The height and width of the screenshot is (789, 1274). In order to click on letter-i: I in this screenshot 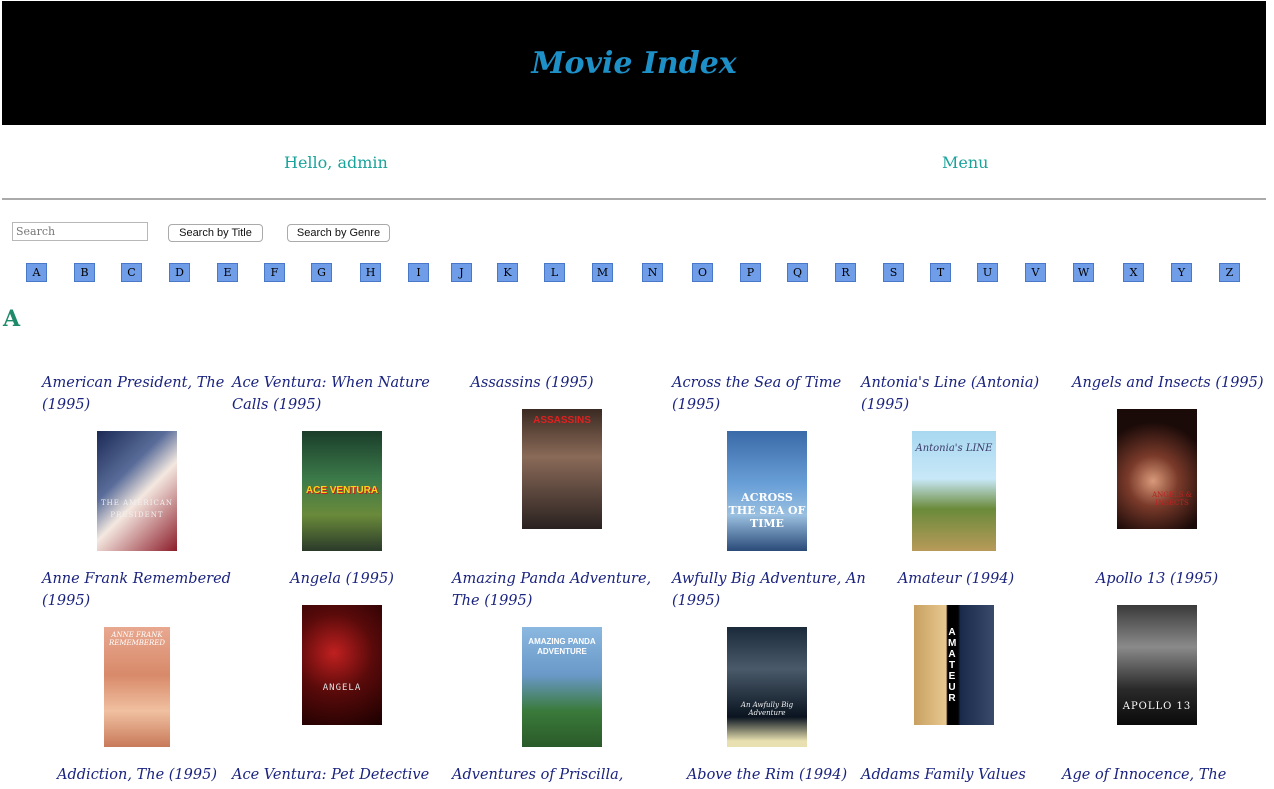, I will do `click(418, 272)`.